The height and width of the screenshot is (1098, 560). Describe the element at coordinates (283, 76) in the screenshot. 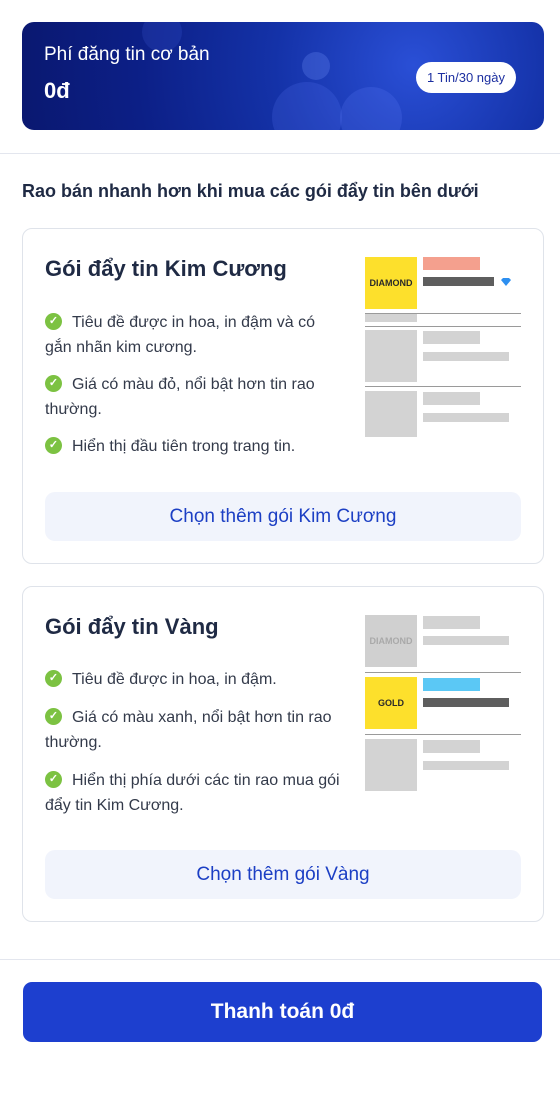

I see `basic-fee-card: Phí đăng tin cơ bản 0đ 1 Tin/30 ngày` at that location.